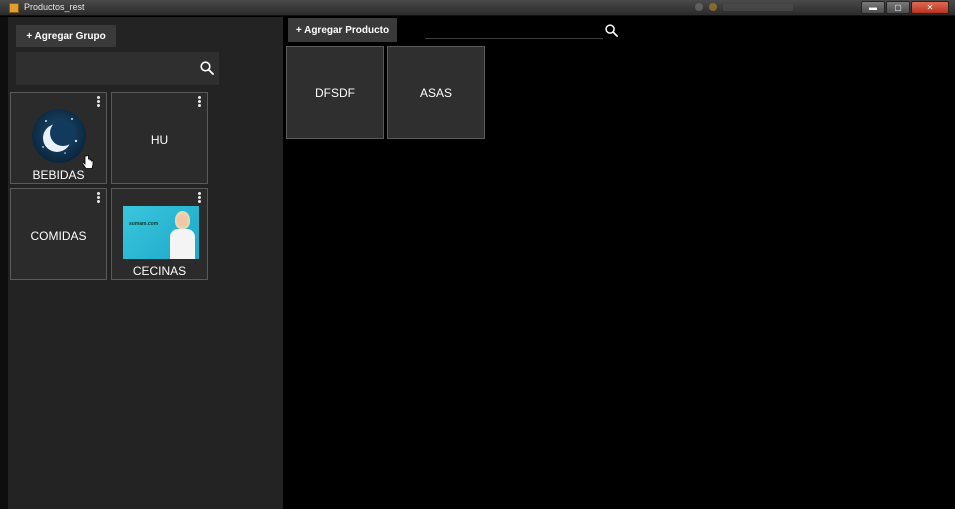 The image size is (955, 509). Describe the element at coordinates (159, 271) in the screenshot. I see `group-label: CECINAS` at that location.